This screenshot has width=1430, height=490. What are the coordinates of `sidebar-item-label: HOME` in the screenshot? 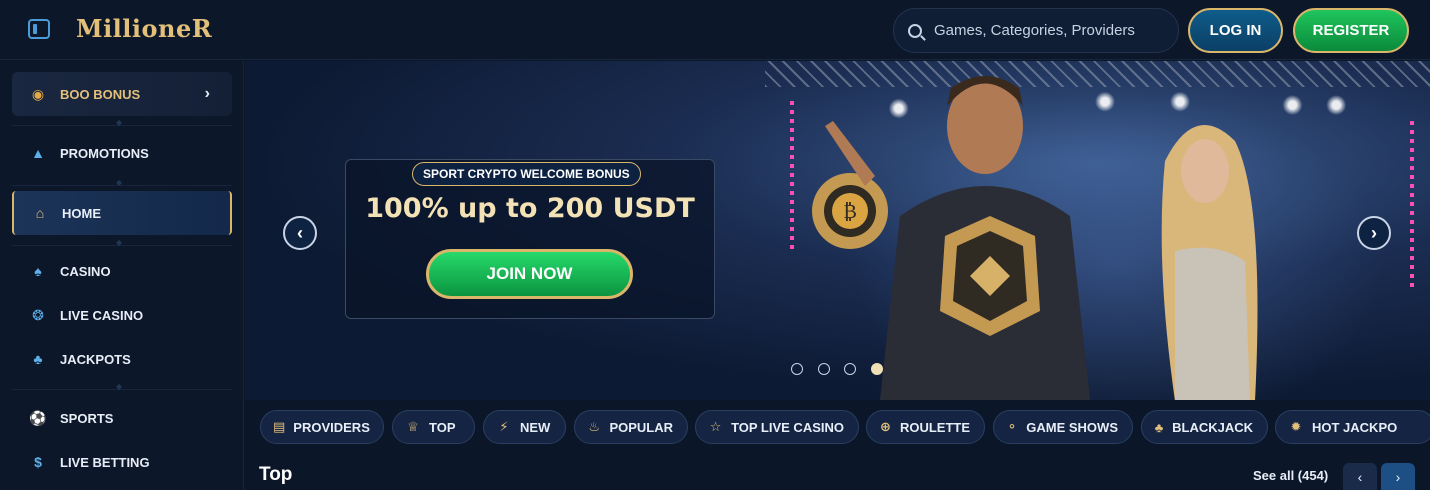 It's located at (81, 213).